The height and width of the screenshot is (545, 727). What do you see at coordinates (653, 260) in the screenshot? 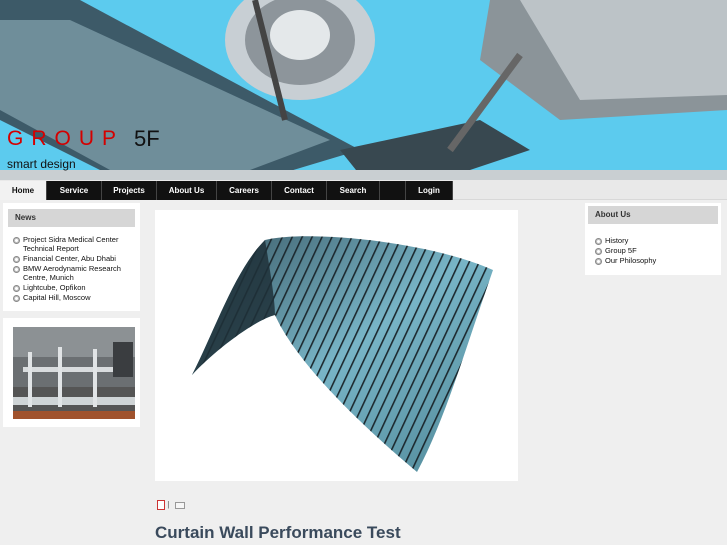
I see `about-item-philosophy: Our Philosophy` at bounding box center [653, 260].